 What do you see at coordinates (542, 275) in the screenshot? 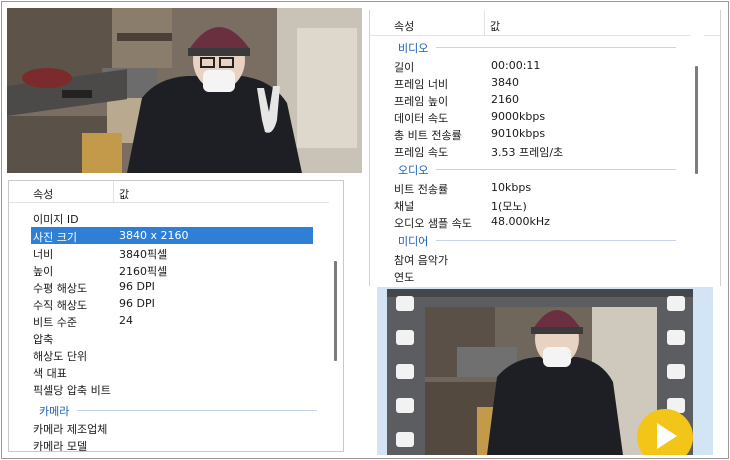
I see `property-row-year: 연도` at bounding box center [542, 275].